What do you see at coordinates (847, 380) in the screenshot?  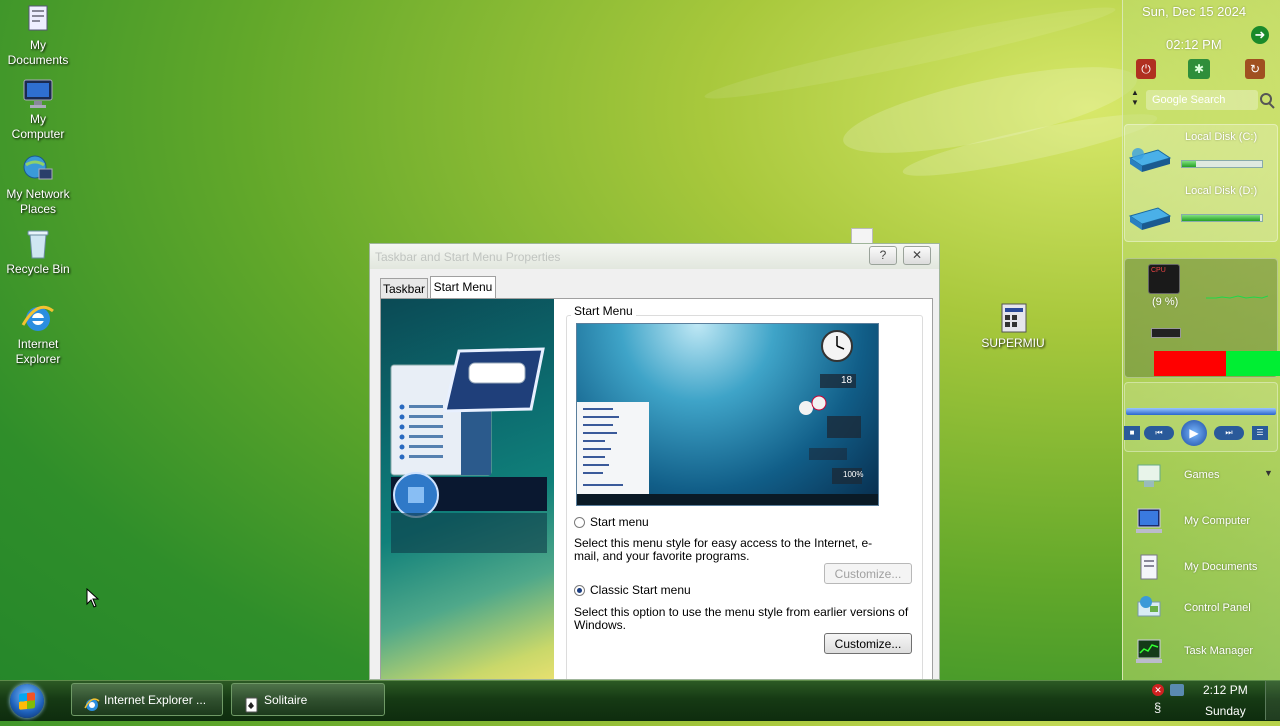 I see `preview-clock-value: 18` at bounding box center [847, 380].